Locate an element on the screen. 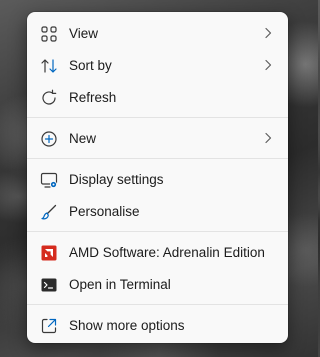  amd-logo-icon is located at coordinates (49, 253).